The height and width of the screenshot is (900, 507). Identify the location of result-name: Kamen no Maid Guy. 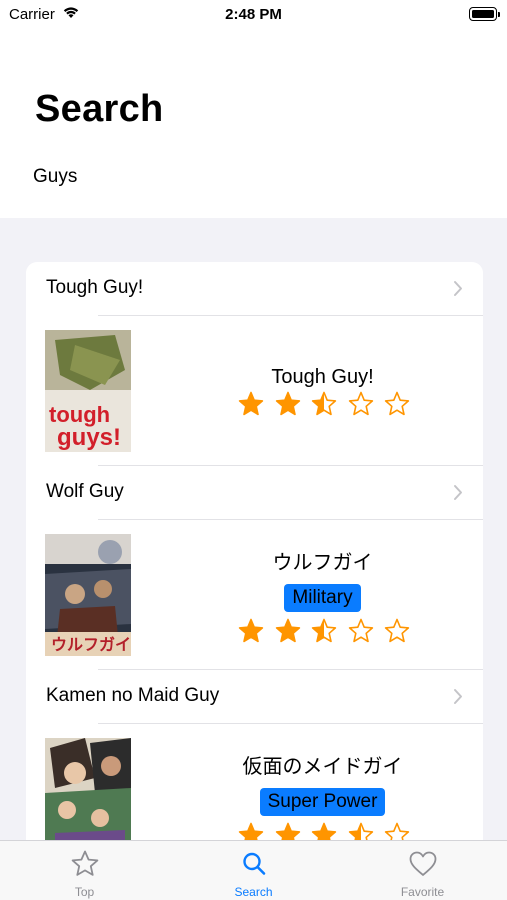
(133, 695).